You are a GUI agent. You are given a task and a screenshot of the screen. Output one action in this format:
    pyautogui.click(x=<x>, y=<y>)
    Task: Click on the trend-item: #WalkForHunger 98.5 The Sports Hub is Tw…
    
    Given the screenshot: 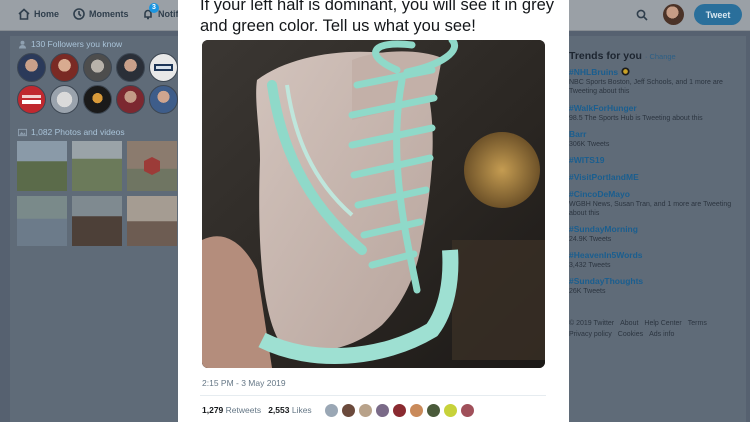 What is the action you would take?
    pyautogui.click(x=655, y=113)
    